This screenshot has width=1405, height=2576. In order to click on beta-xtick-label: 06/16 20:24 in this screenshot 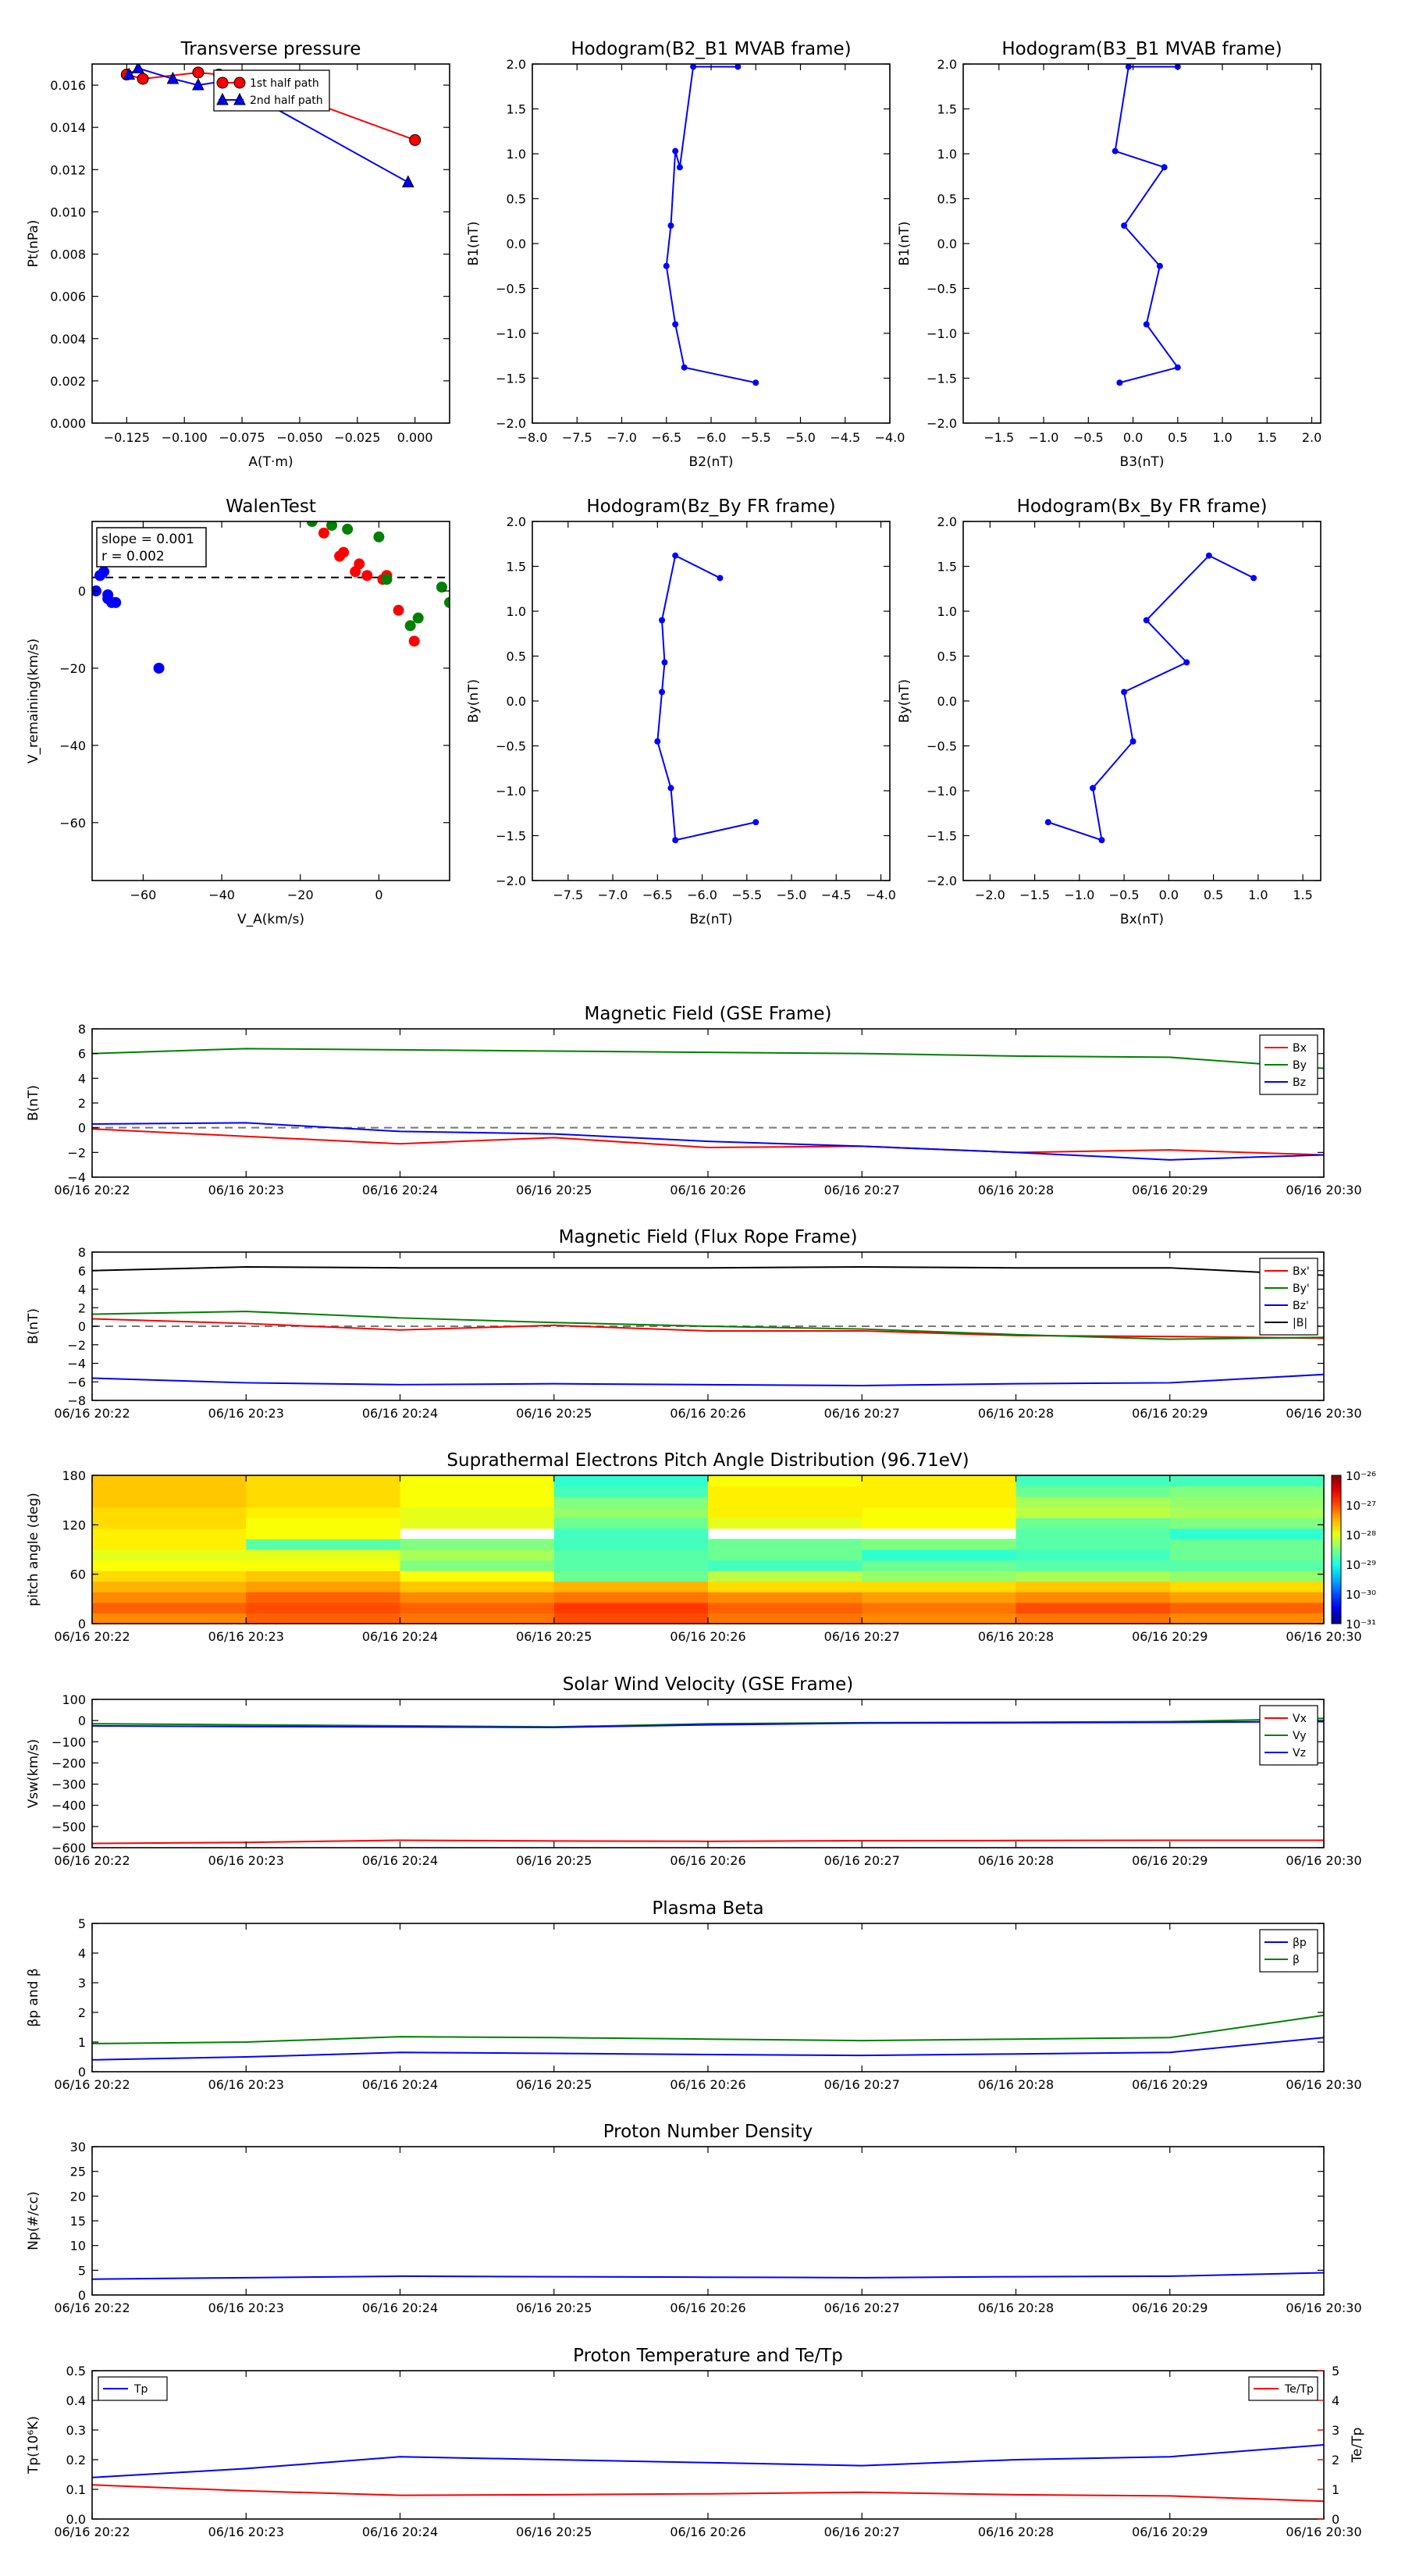, I will do `click(400, 2084)`.